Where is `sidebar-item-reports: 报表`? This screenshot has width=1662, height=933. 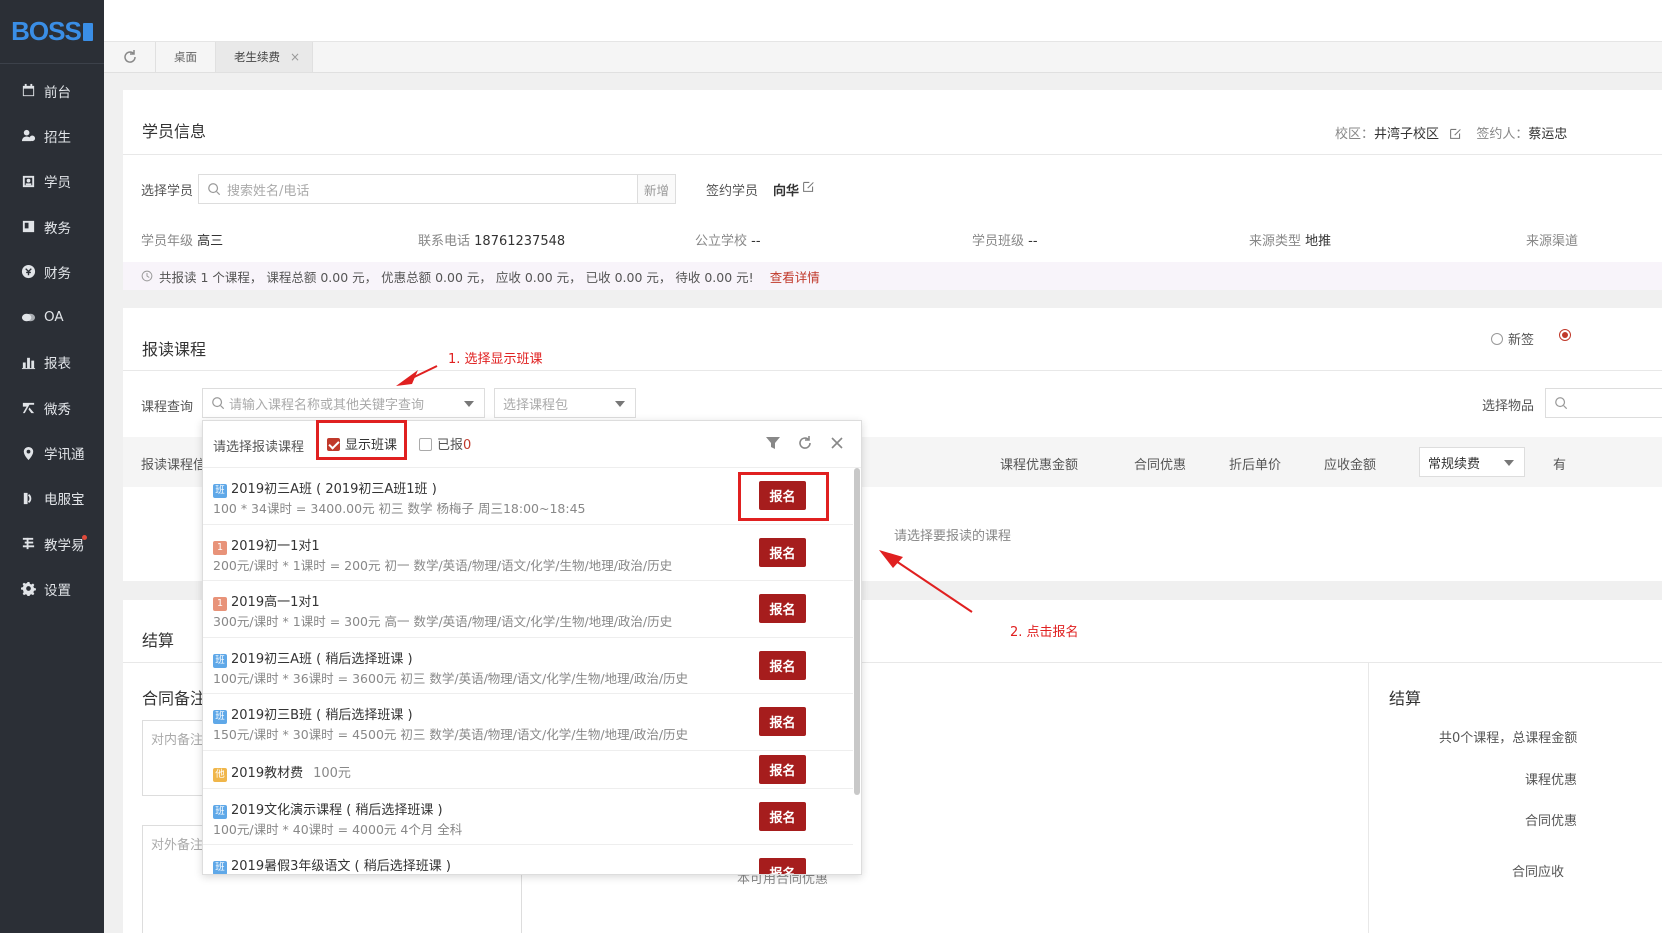 sidebar-item-reports: 报表 is located at coordinates (52, 362).